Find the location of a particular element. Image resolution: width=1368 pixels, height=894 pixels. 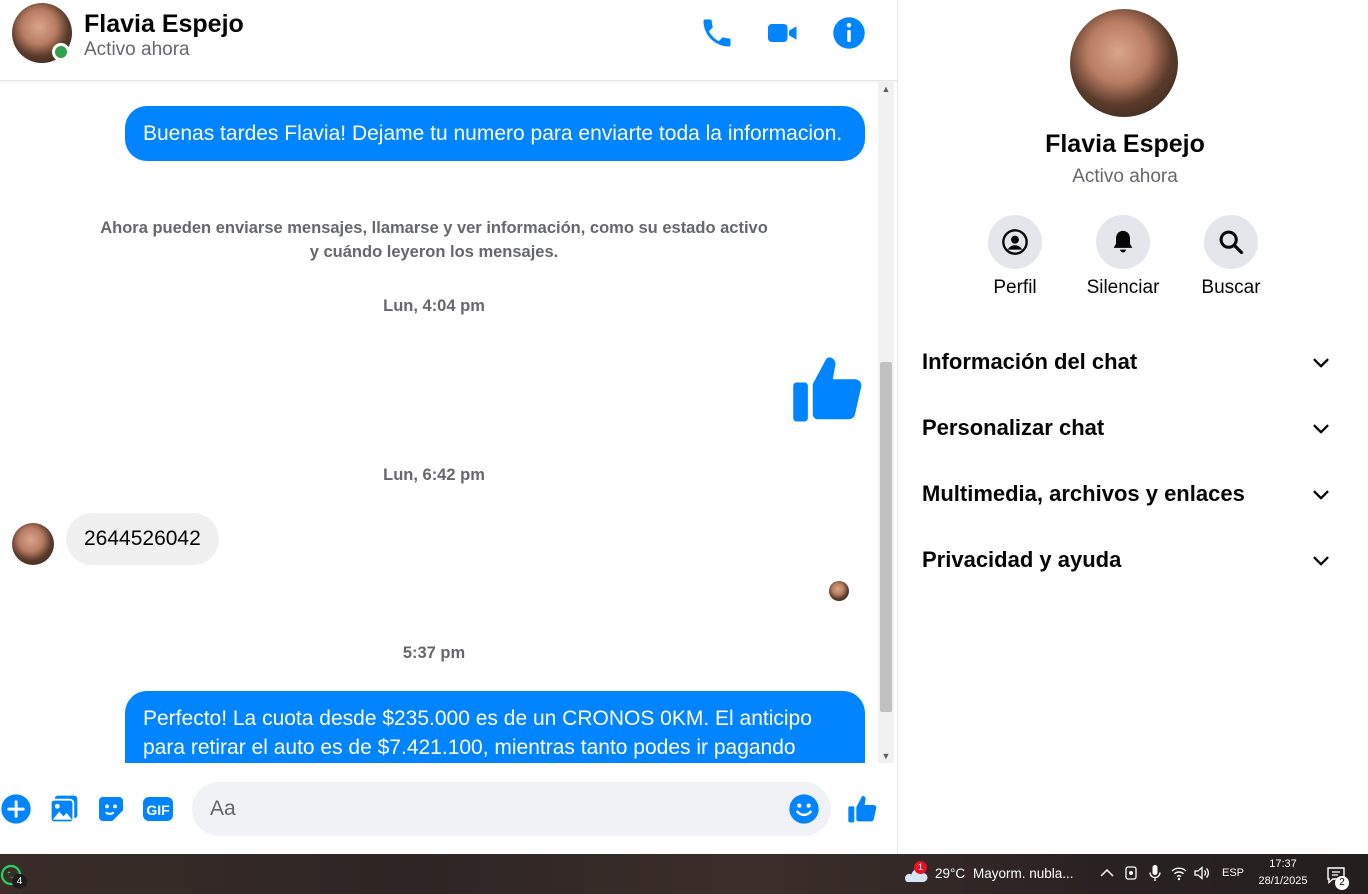

scroll-down-arrow-icon: ▼ is located at coordinates (886, 756).